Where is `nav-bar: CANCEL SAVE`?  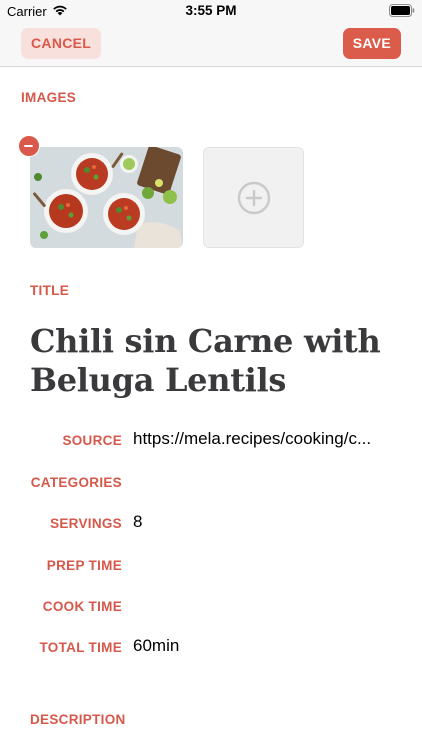 nav-bar: CANCEL SAVE is located at coordinates (211, 44).